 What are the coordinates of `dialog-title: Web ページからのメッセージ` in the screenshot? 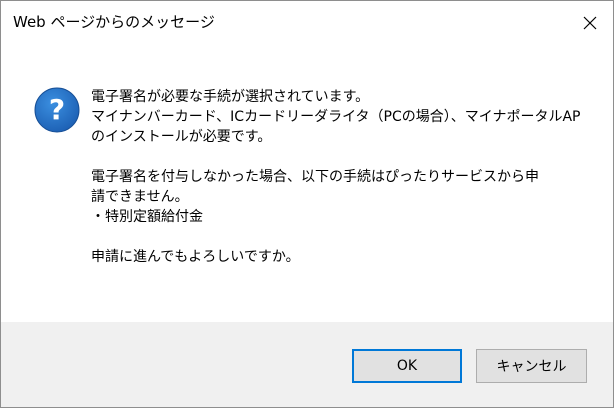 It's located at (114, 22).